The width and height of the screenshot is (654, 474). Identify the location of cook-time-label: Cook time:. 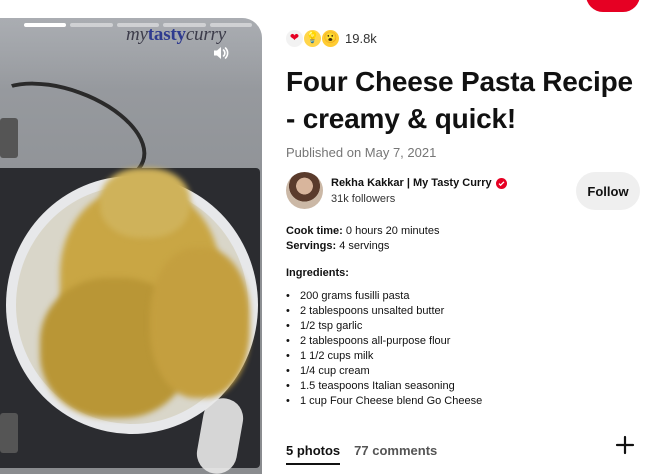
(314, 231).